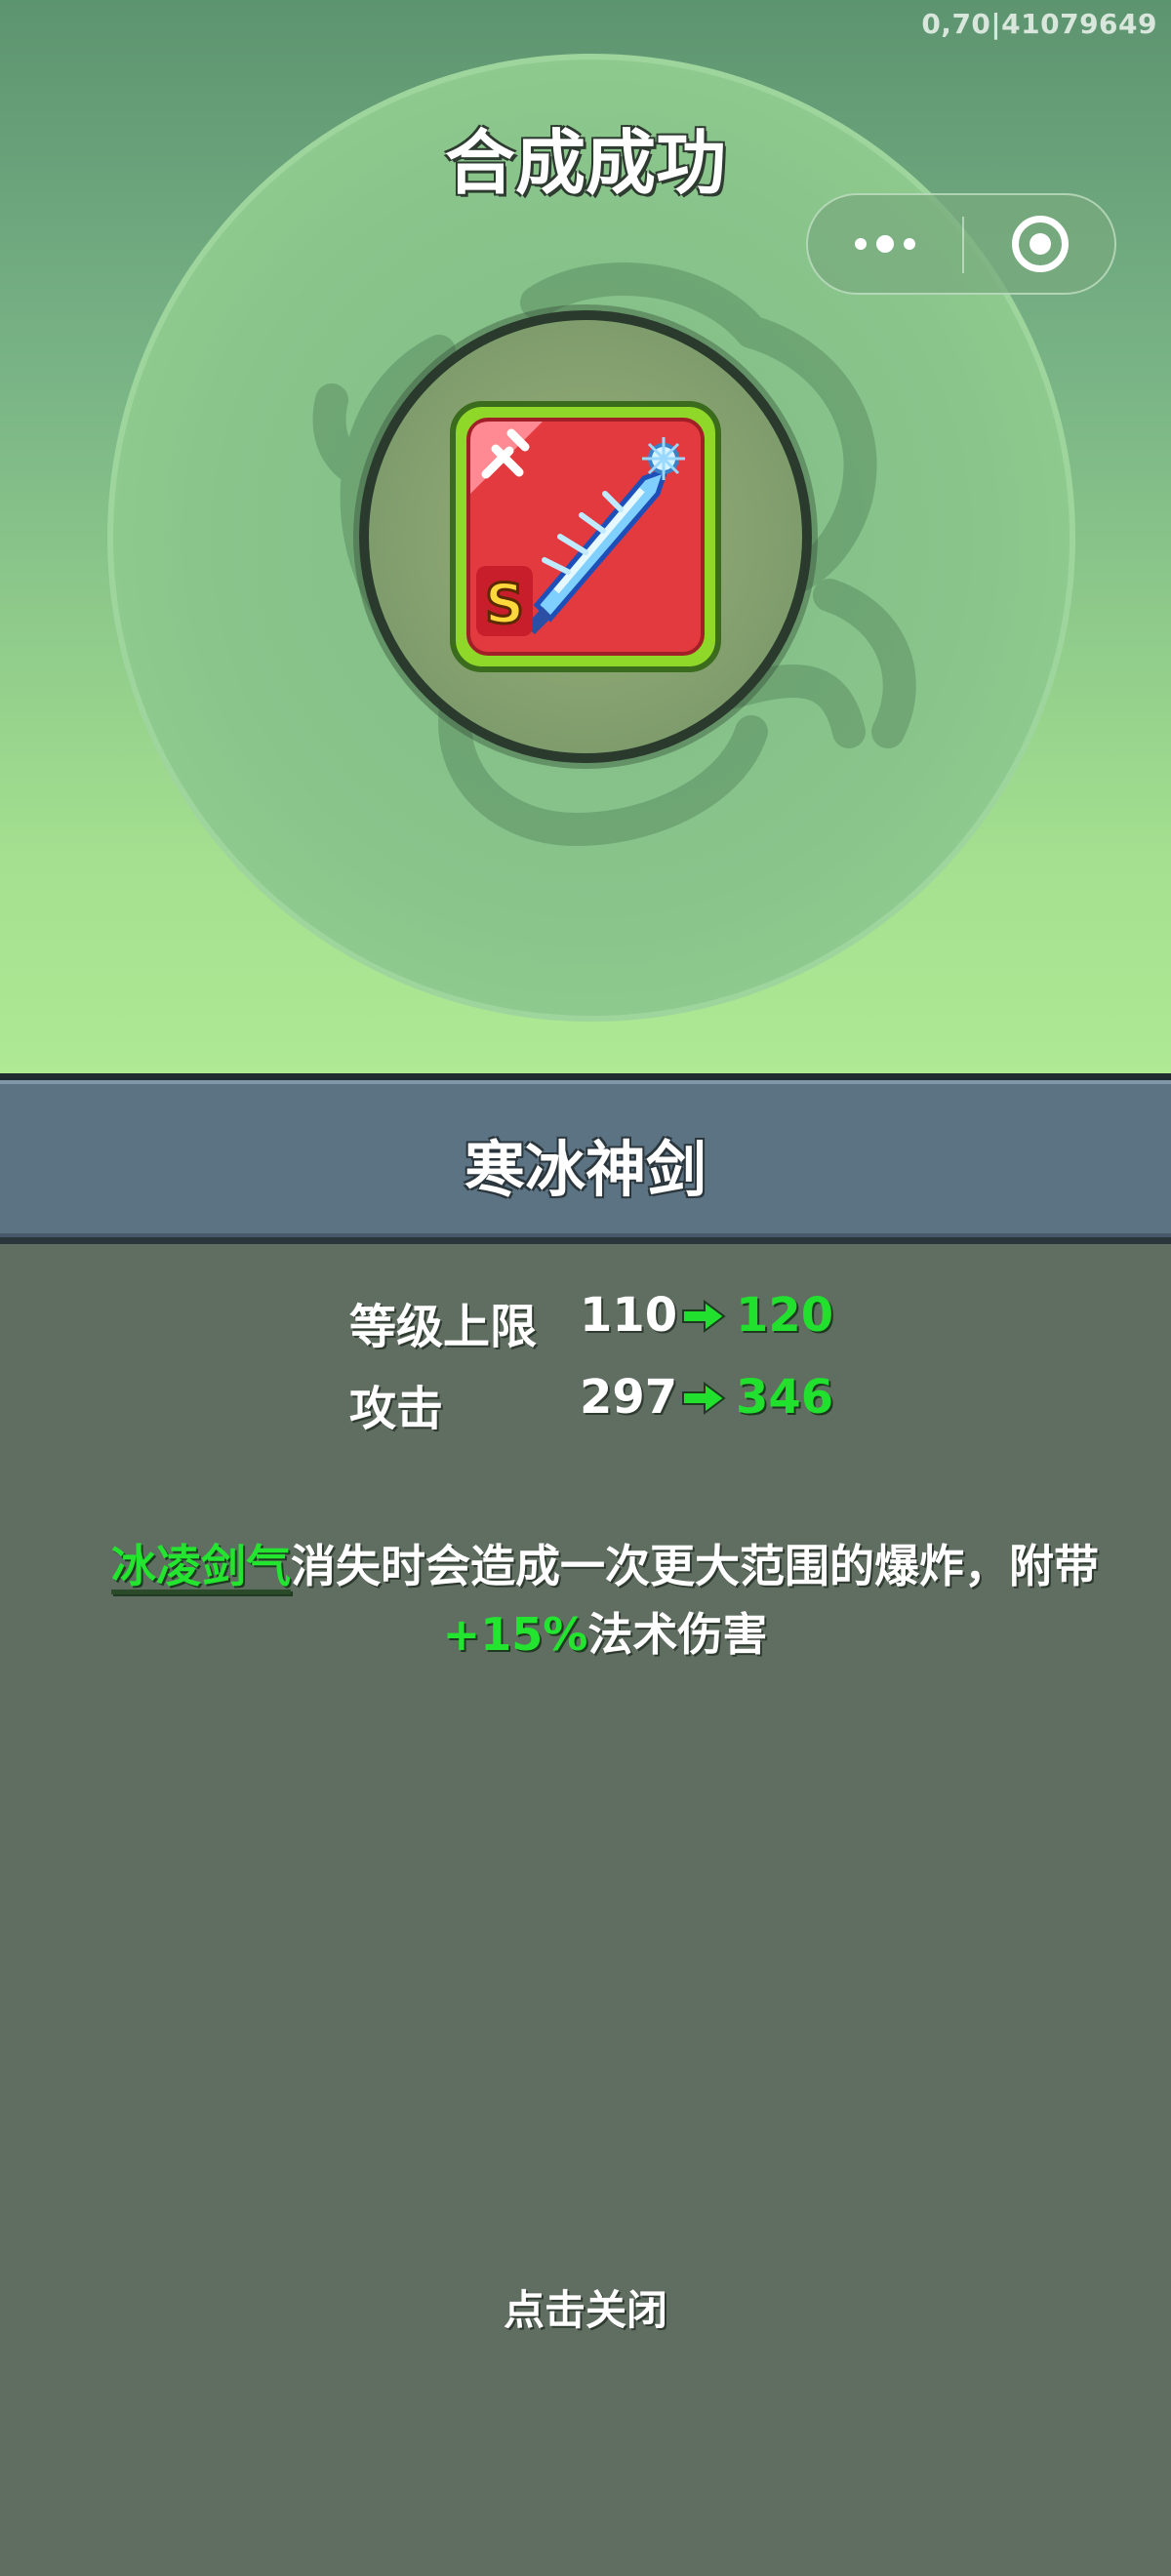 The height and width of the screenshot is (2576, 1171). I want to click on stat-old-value: 297, so click(629, 1397).